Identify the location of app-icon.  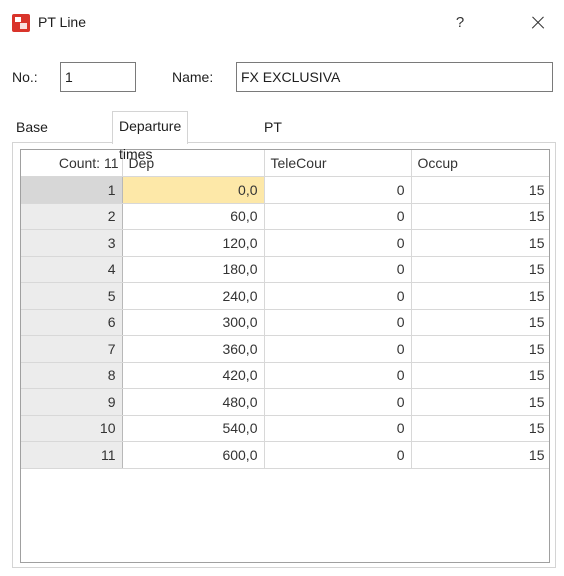
(21, 23).